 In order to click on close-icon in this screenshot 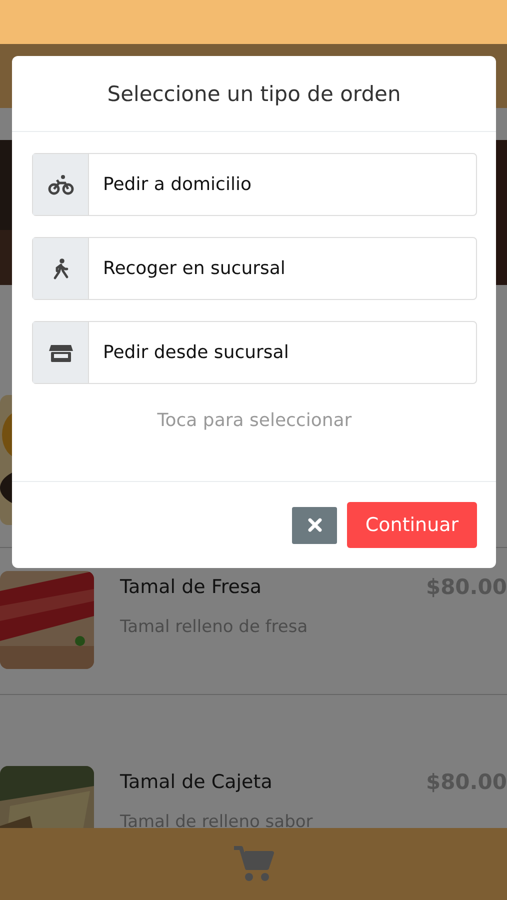, I will do `click(315, 525)`.